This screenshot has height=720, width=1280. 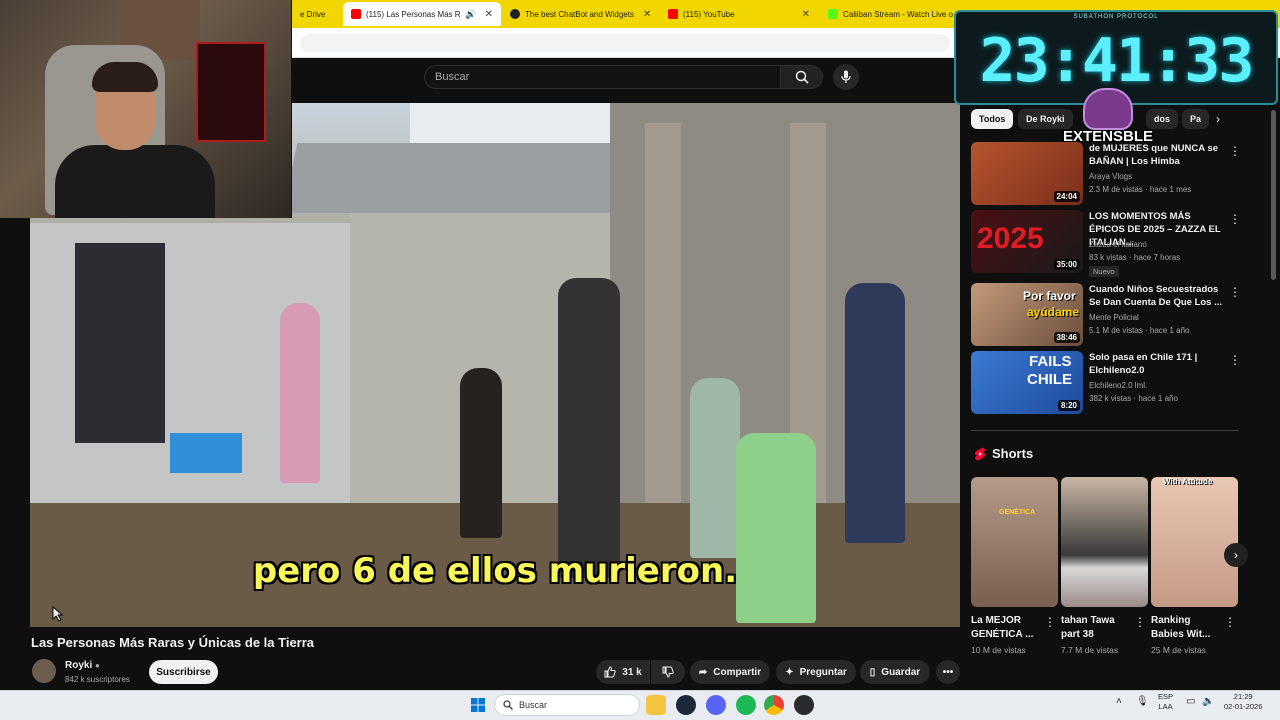 I want to click on scrollbar, so click(x=1273, y=195).